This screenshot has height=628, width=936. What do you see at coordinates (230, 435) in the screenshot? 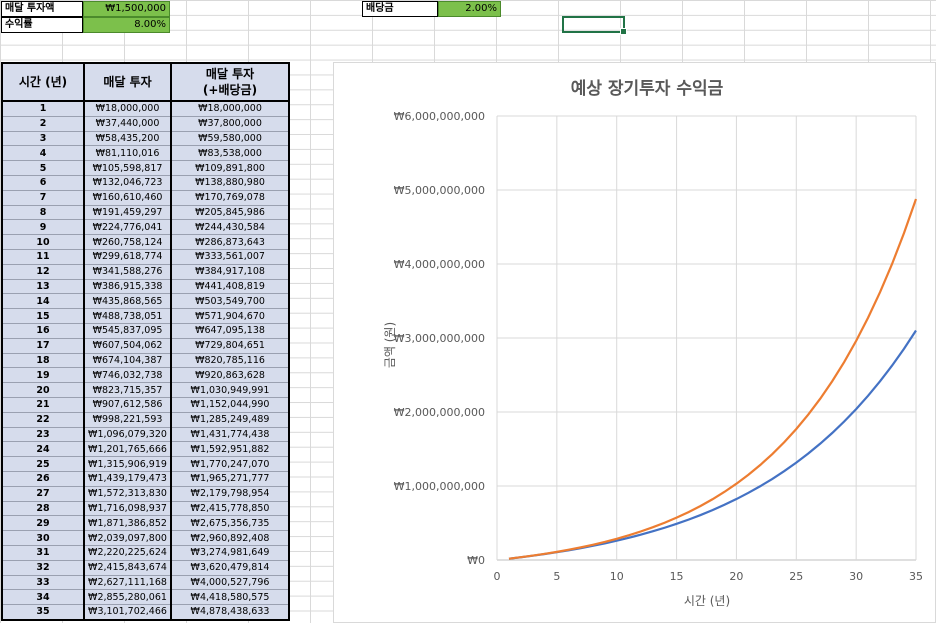
I see `dividend-cell: ₩1,431,774,438` at bounding box center [230, 435].